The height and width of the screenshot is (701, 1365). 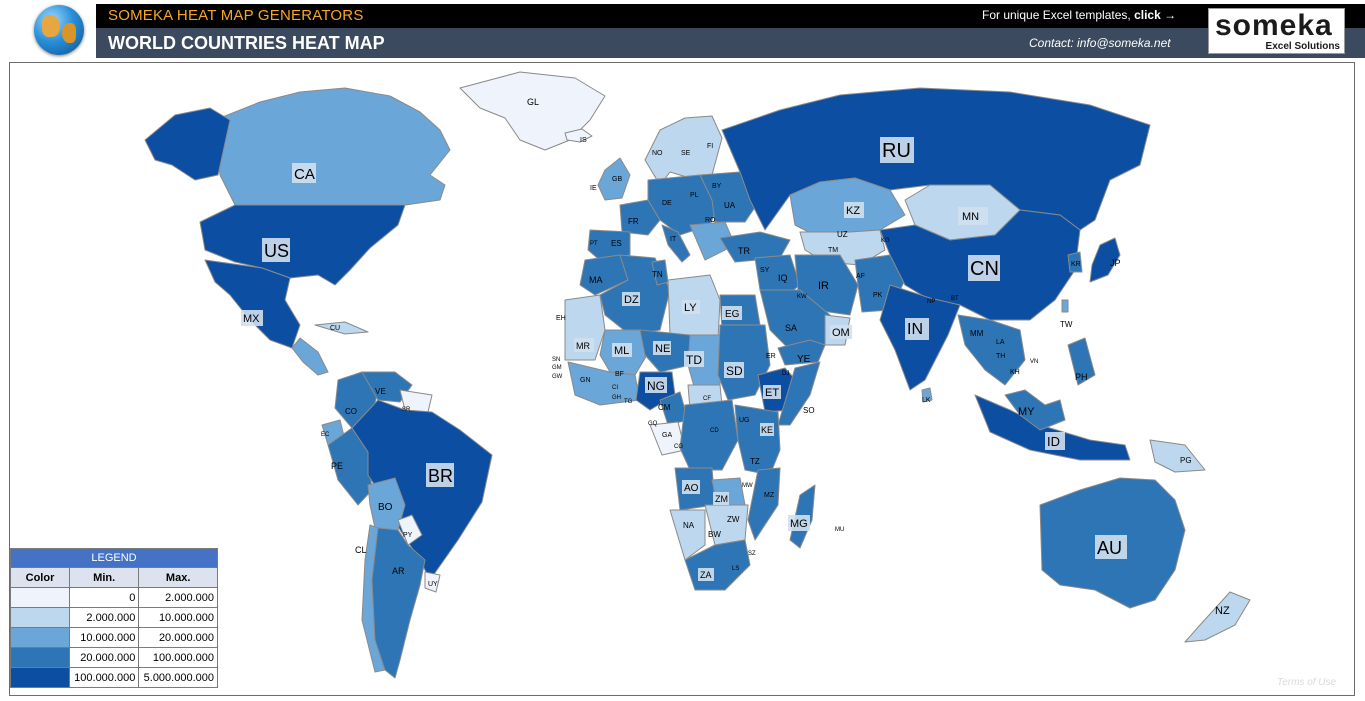 What do you see at coordinates (104, 657) in the screenshot?
I see `legend-min: 20.000.000` at bounding box center [104, 657].